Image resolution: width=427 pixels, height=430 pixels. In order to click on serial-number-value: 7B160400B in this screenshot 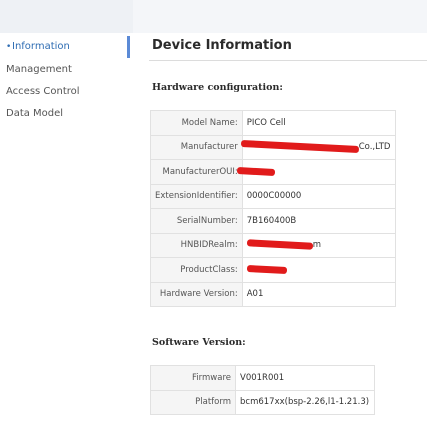, I will do `click(318, 221)`.